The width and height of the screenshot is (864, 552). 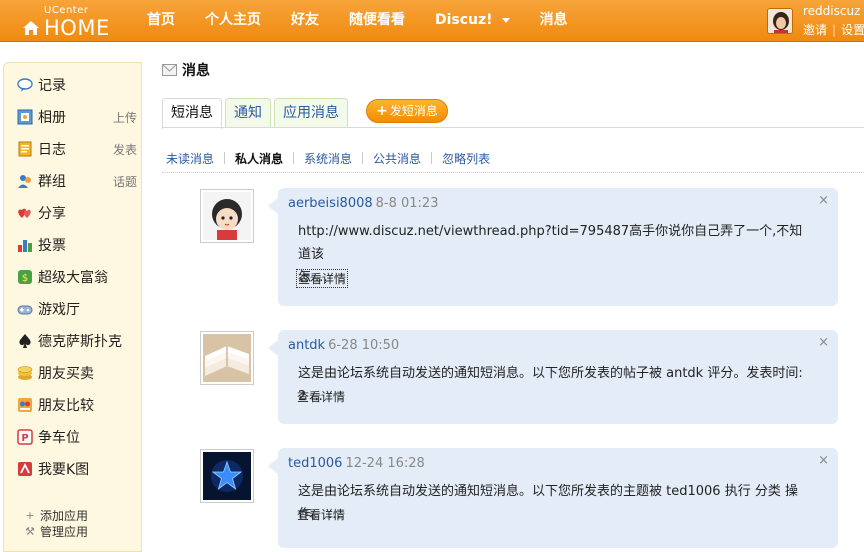 What do you see at coordinates (192, 113) in the screenshot?
I see `tab-short-messages: 短消息` at bounding box center [192, 113].